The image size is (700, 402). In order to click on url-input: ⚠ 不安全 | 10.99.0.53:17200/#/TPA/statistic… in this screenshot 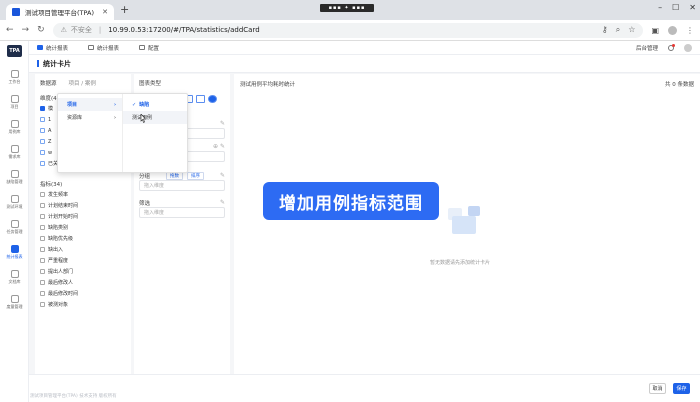, I will do `click(348, 30)`.